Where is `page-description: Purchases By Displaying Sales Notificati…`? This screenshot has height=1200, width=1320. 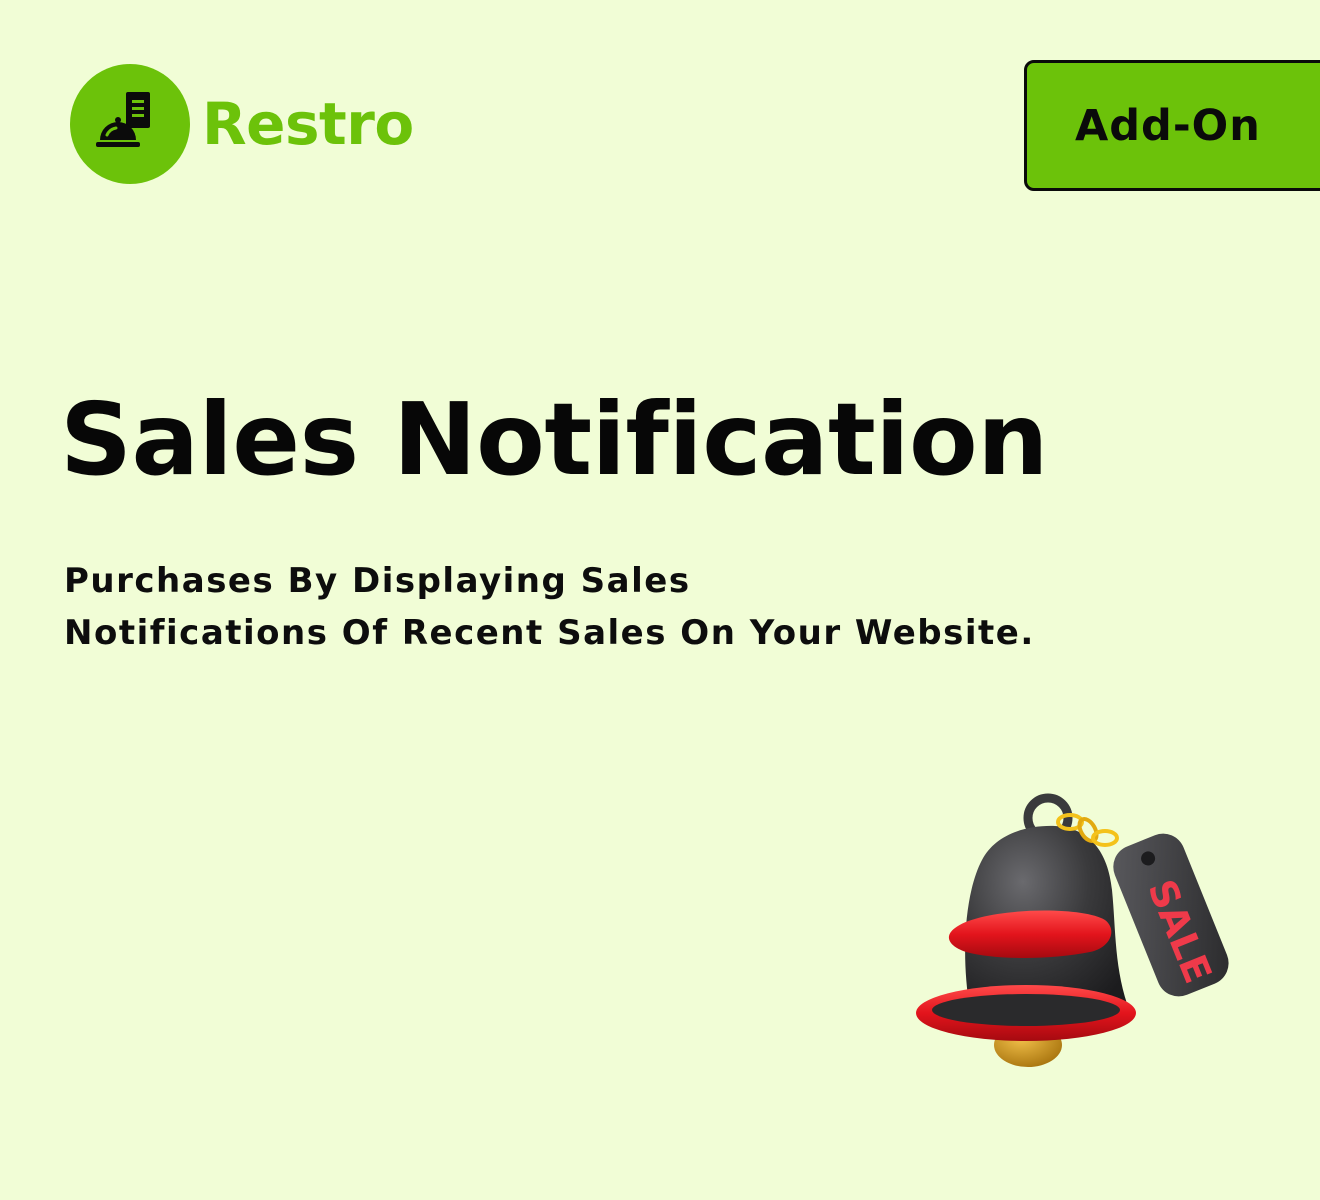 page-description: Purchases By Displaying Sales Notificati… is located at coordinates (624, 607).